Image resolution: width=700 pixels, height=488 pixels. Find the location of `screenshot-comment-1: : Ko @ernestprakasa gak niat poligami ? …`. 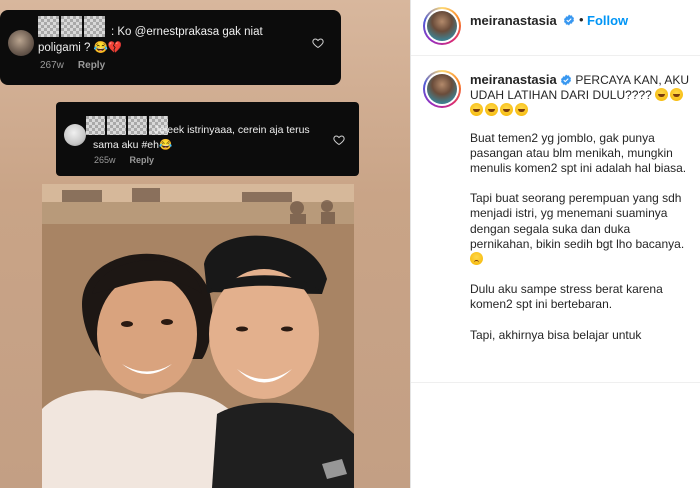

screenshot-comment-1: : Ko @ernestprakasa gak niat poligami ? … is located at coordinates (170, 47).